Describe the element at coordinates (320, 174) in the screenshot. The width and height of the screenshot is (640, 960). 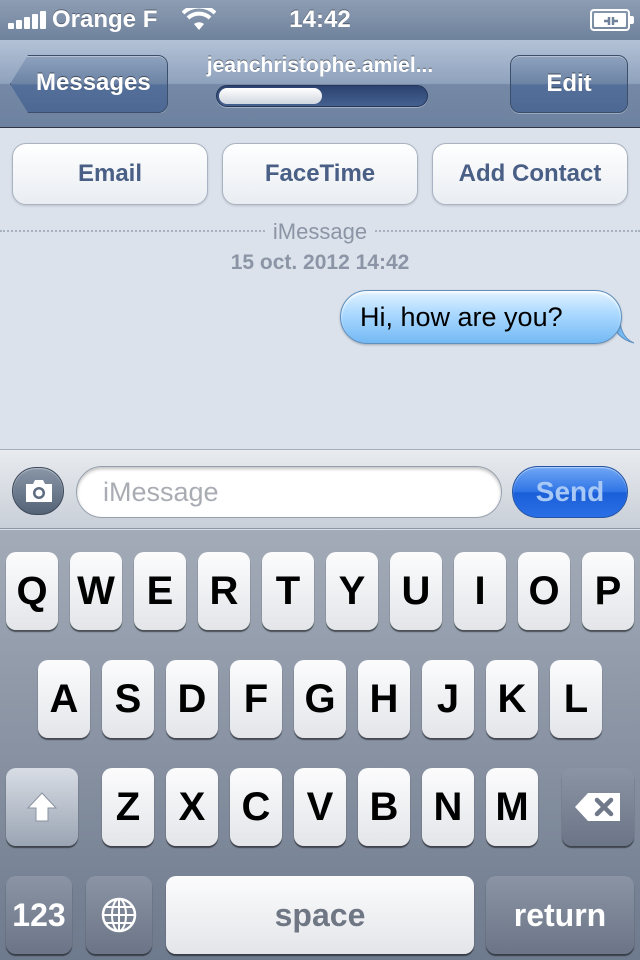
I see `facetime-button: FaceTime` at that location.